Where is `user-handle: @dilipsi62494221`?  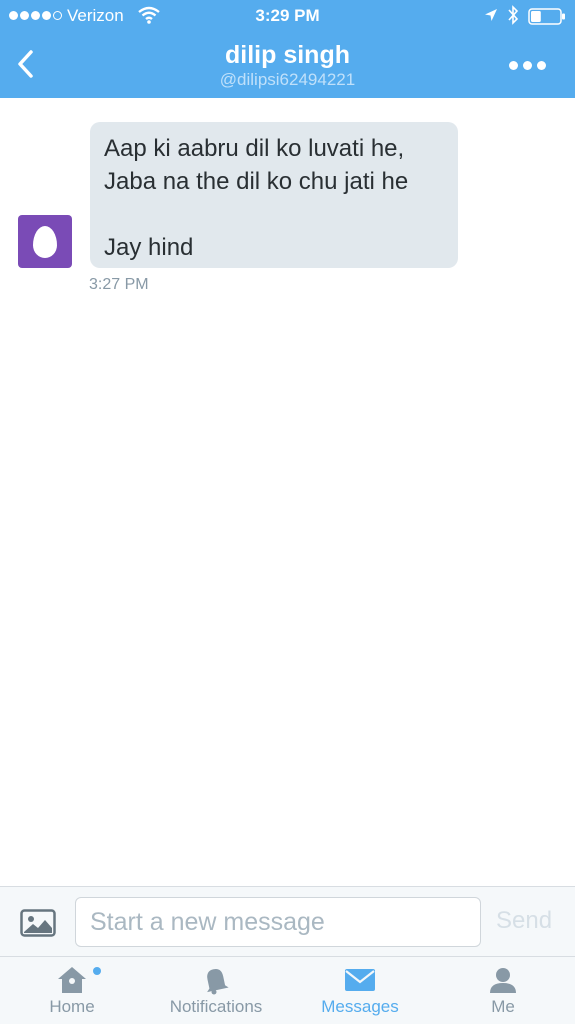
user-handle: @dilipsi62494221 is located at coordinates (287, 79).